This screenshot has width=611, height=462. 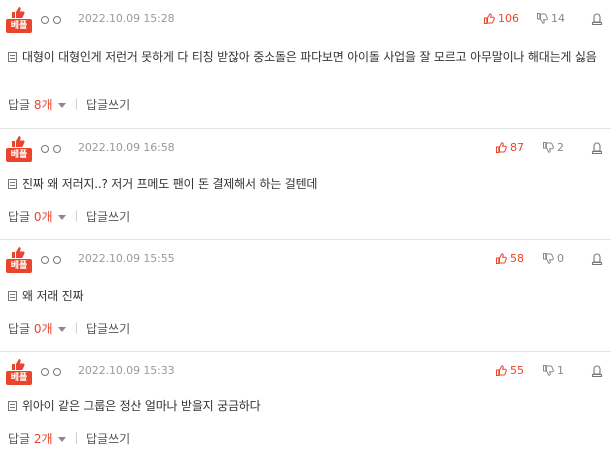 What do you see at coordinates (308, 149) in the screenshot?
I see `comment-header: 베플 2022.10.09 16:58 87 2` at bounding box center [308, 149].